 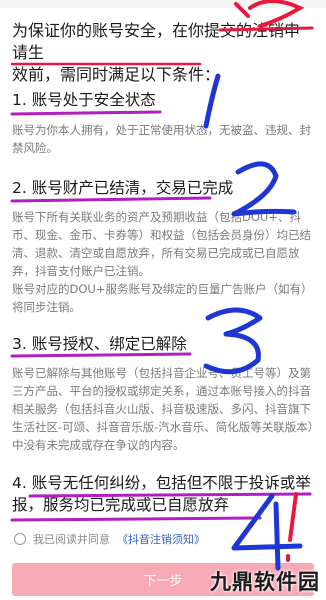 I want to click on consent-radio, so click(x=20, y=539).